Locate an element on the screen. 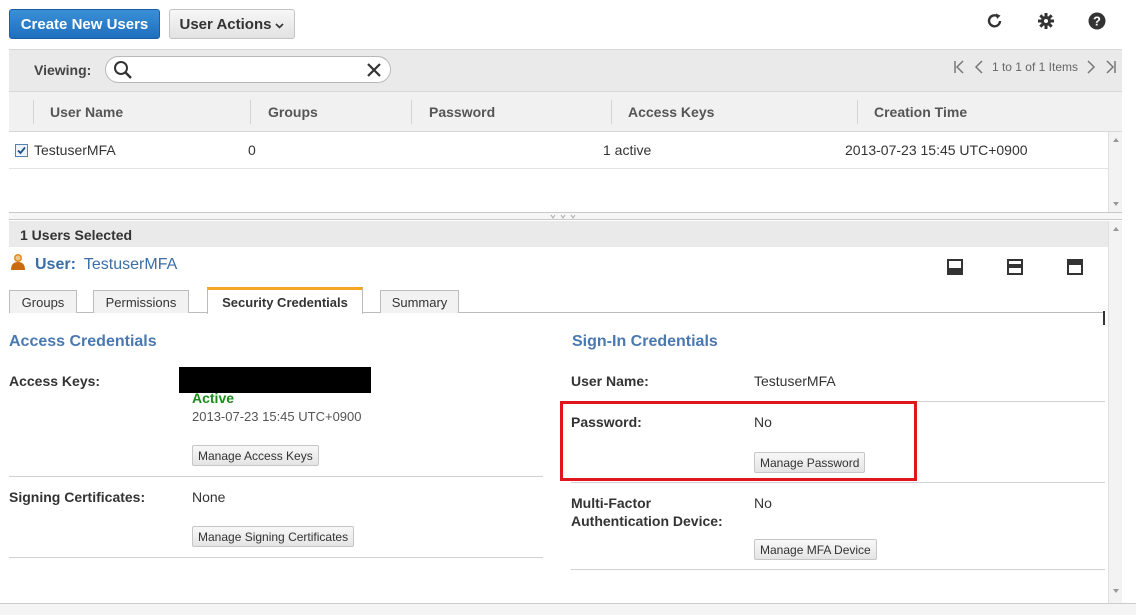 Image resolution: width=1136 pixels, height=615 pixels. user-label: User: is located at coordinates (55, 264).